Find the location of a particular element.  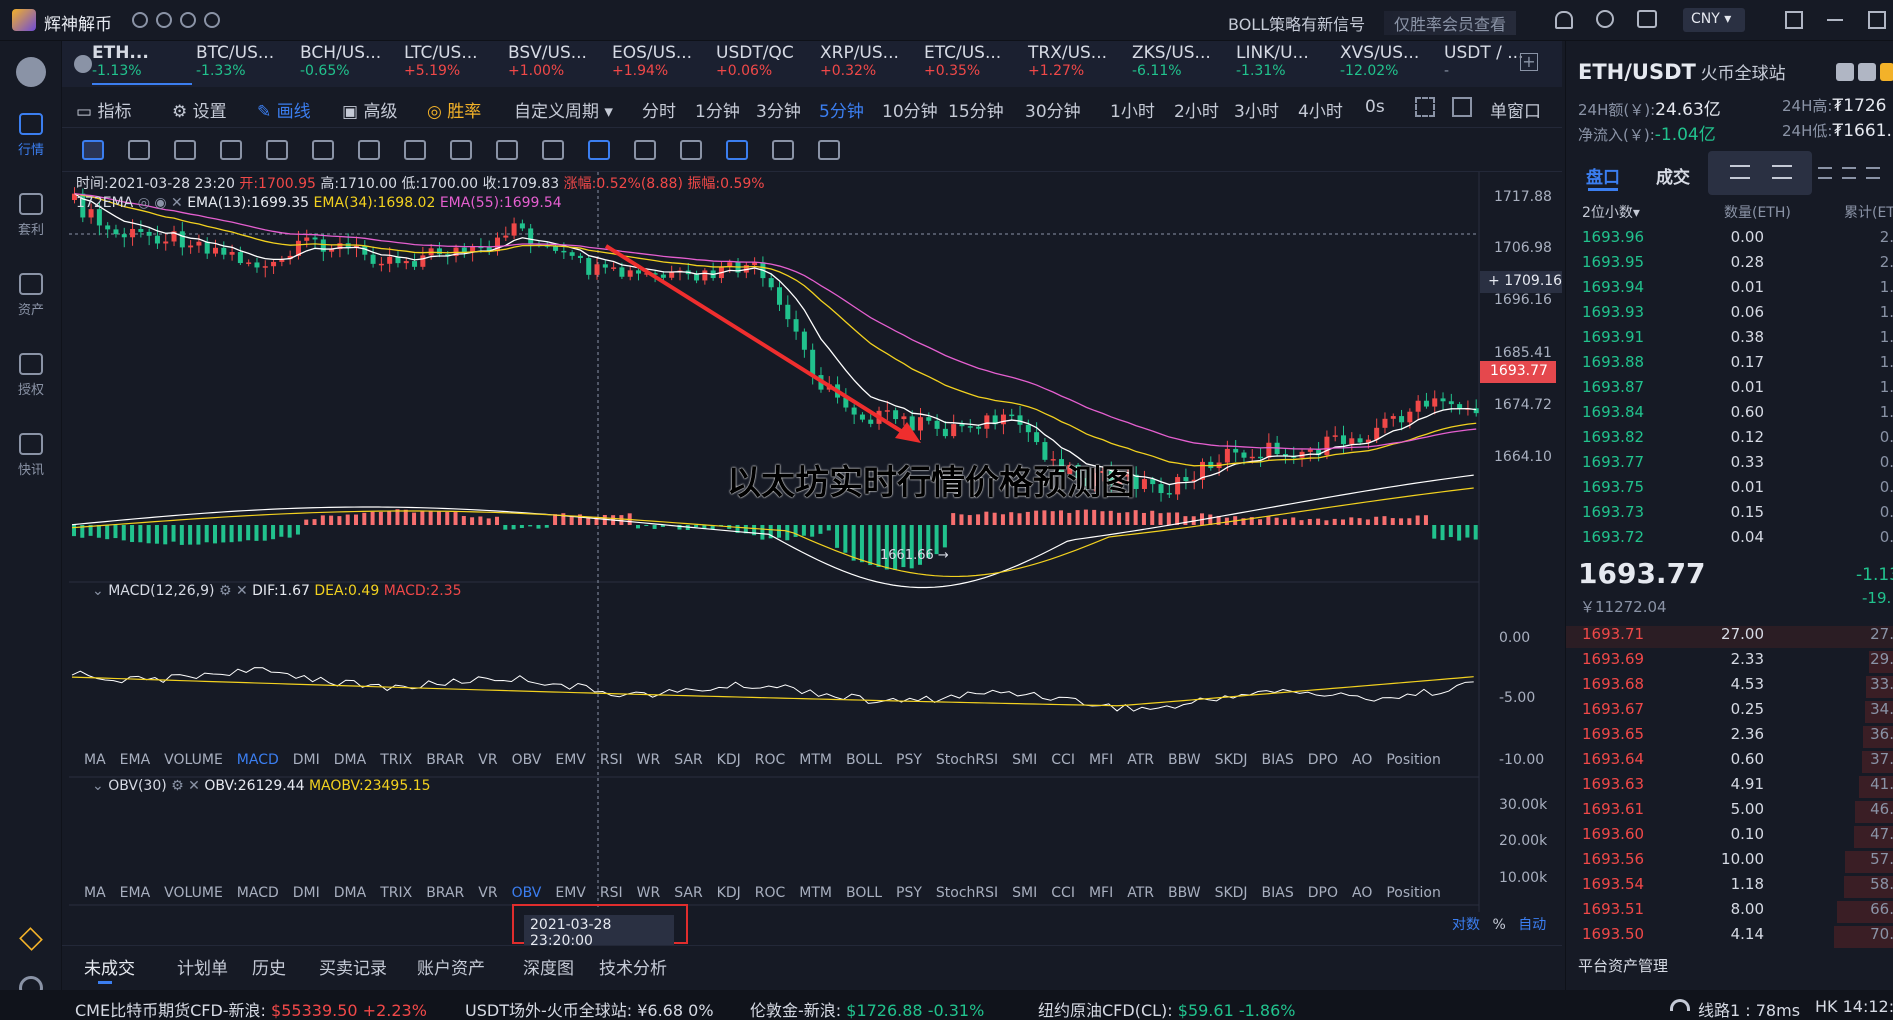

indicator-vr: VR is located at coordinates (487, 893).